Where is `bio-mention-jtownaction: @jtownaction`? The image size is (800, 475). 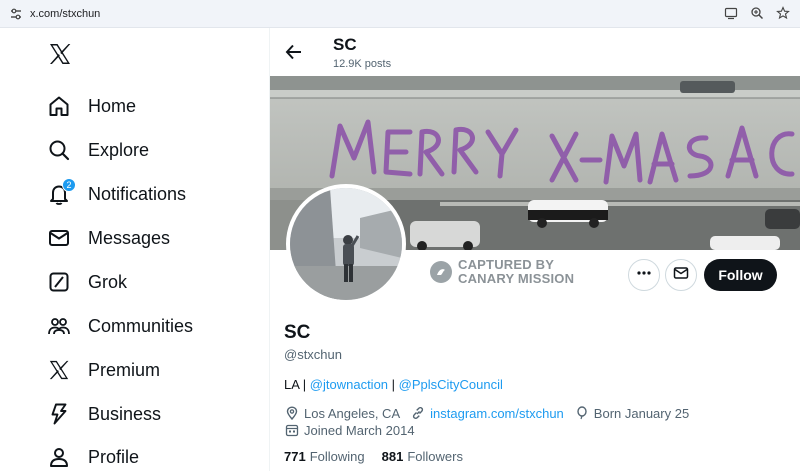
bio-mention-jtownaction: @jtownaction is located at coordinates (349, 384).